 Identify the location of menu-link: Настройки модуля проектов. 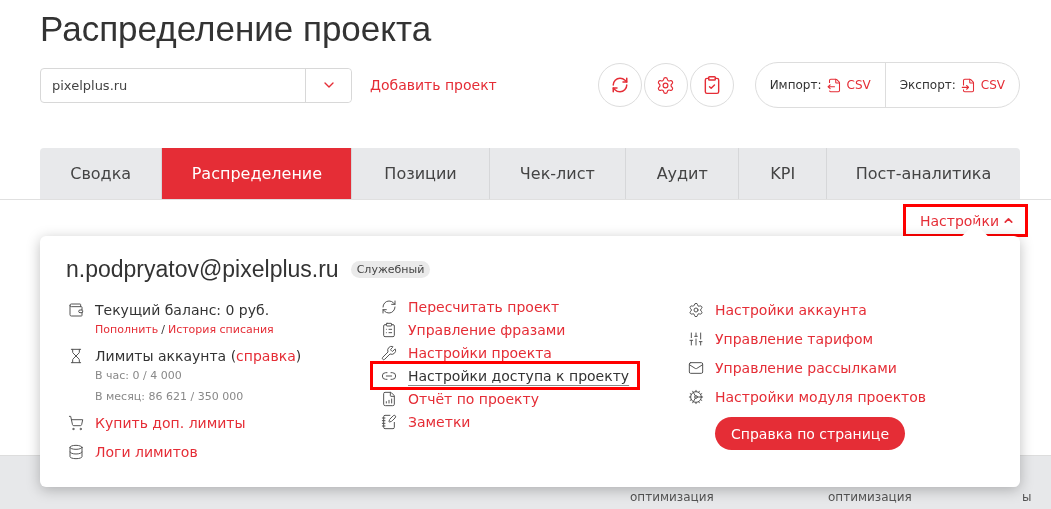
(821, 396).